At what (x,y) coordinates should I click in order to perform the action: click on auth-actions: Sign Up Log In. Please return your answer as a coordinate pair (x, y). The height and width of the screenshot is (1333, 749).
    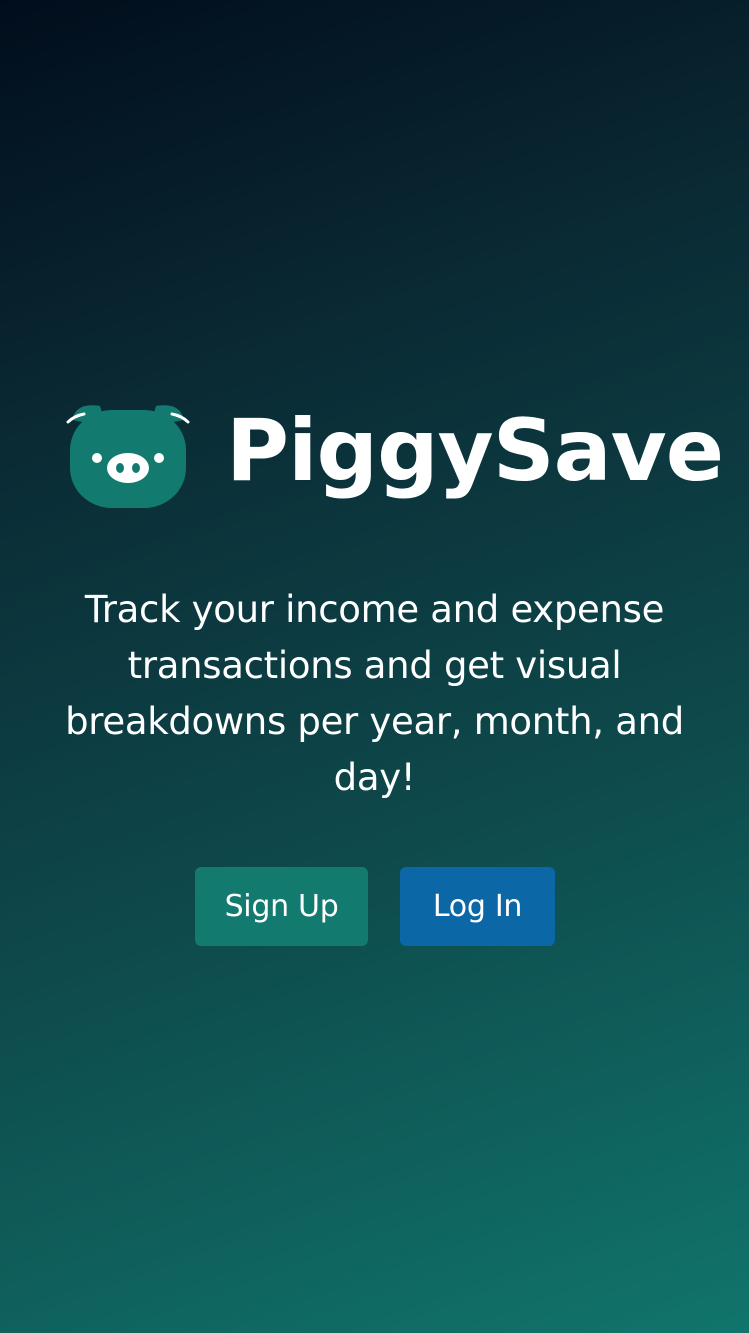
    Looking at the image, I should click on (374, 906).